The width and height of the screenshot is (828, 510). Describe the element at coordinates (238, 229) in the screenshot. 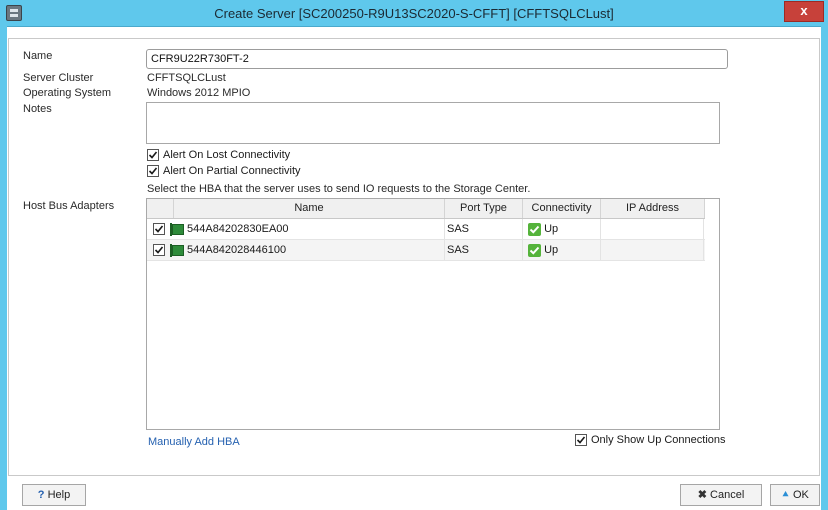

I see `hba-name: 544A84202830EA00` at that location.